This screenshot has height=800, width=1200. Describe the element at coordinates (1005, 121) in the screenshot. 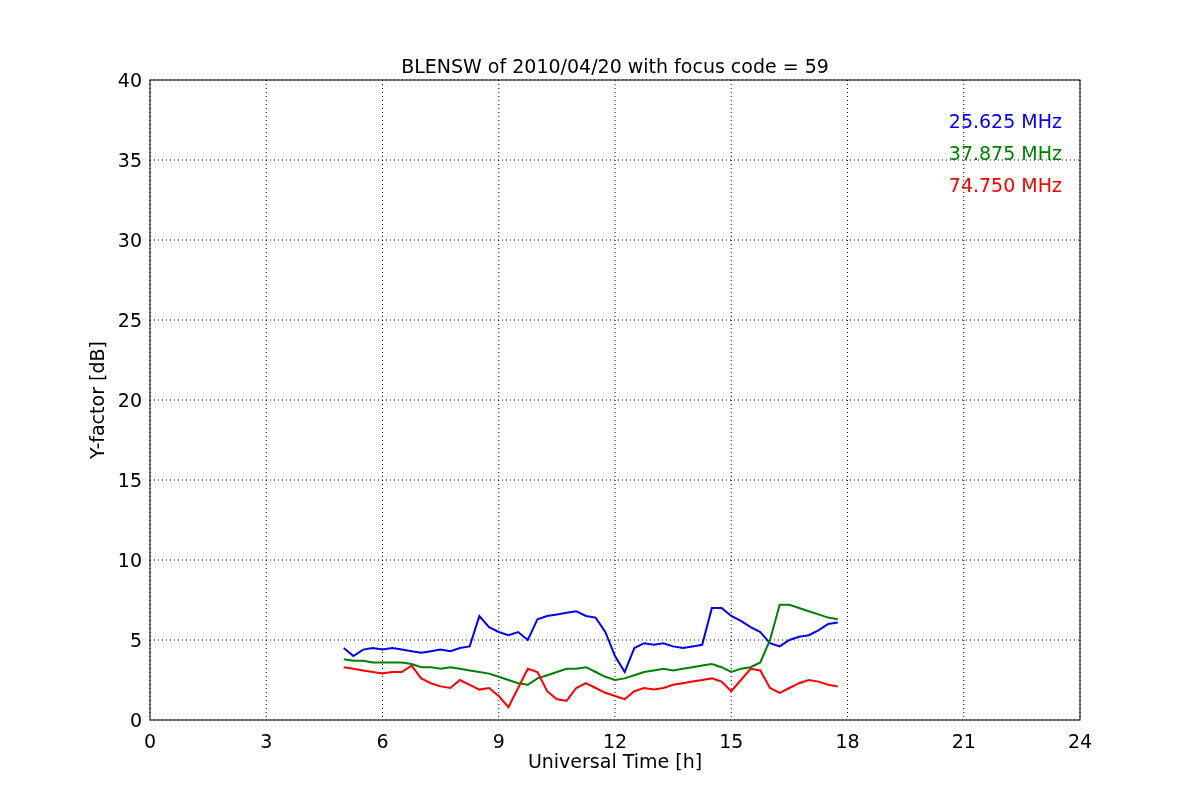

I see `legend-label: 25.625 MHz` at that location.